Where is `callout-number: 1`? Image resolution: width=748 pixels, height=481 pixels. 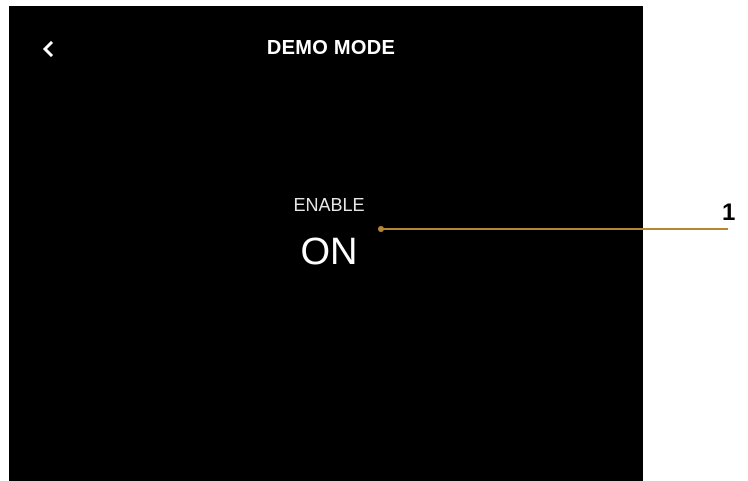
callout-number: 1 is located at coordinates (729, 212).